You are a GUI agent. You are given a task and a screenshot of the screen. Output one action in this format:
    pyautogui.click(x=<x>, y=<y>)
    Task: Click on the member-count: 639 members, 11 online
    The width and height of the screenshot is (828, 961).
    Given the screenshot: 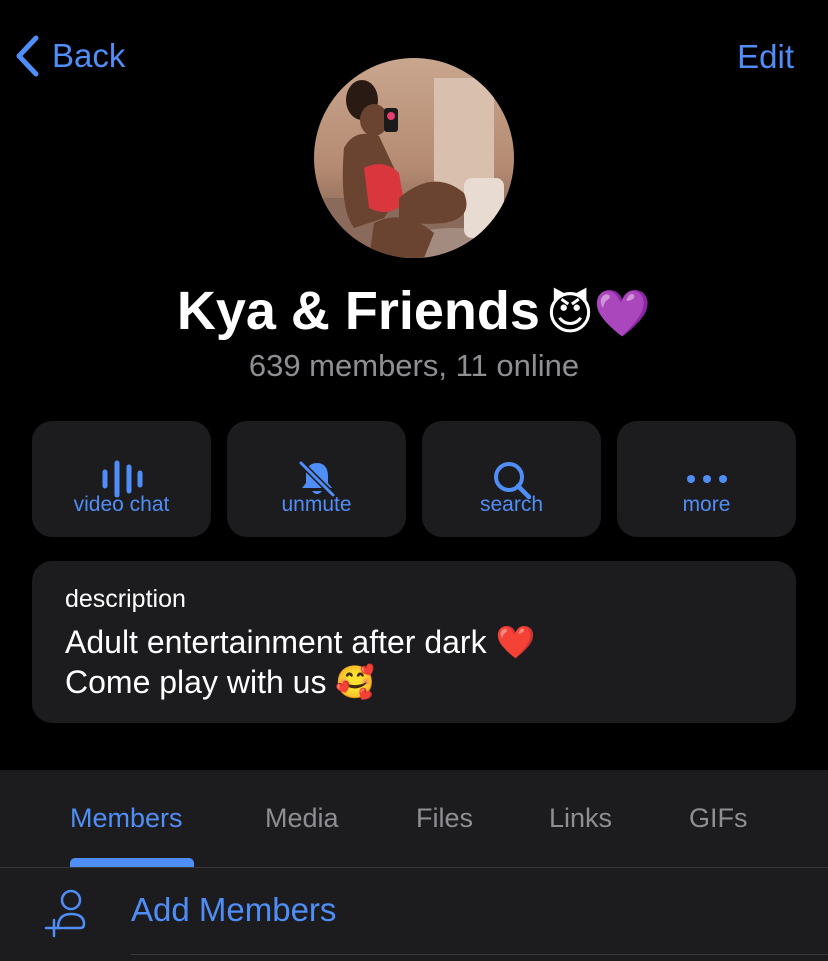 What is the action you would take?
    pyautogui.click(x=414, y=365)
    